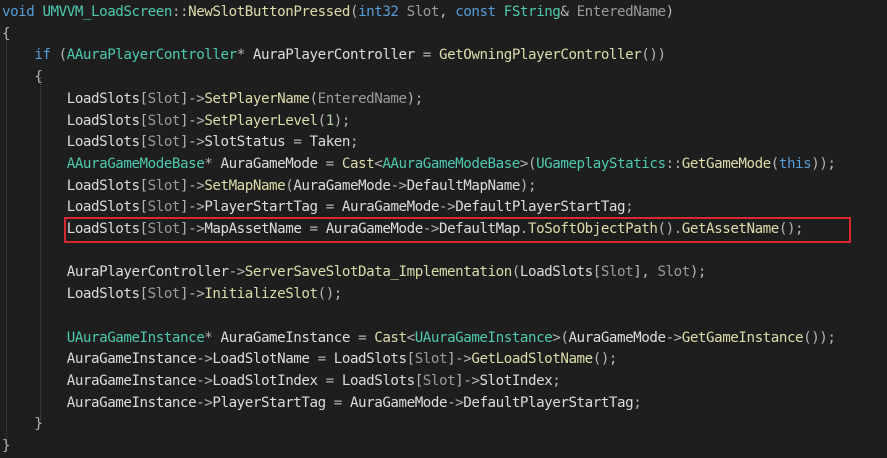 This screenshot has width=887, height=458. I want to click on code-token: int32, so click(382, 12).